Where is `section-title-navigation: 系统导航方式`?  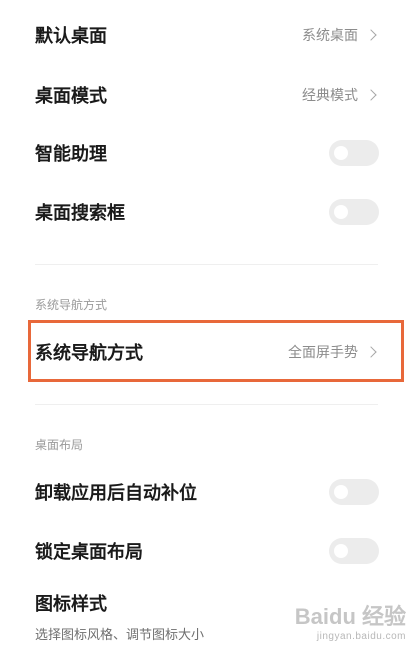
section-title-navigation: 系统导航方式 is located at coordinates (71, 305).